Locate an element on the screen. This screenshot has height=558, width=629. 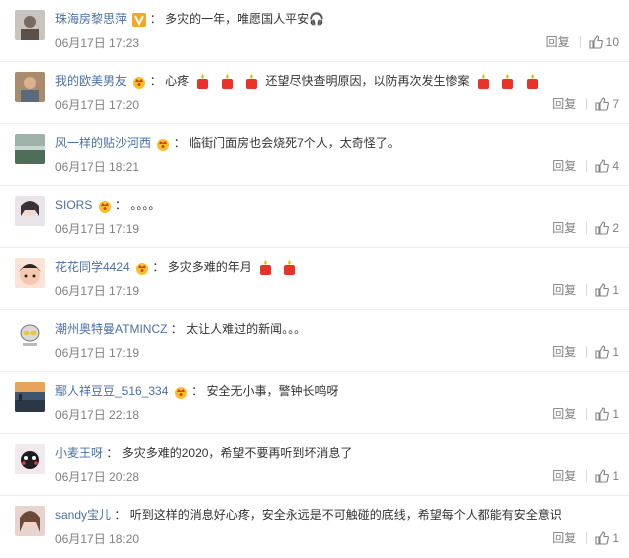
comment-item: SIORS ： 。。。。 06月17日 17:19 回复 2 is located at coordinates (314, 217).